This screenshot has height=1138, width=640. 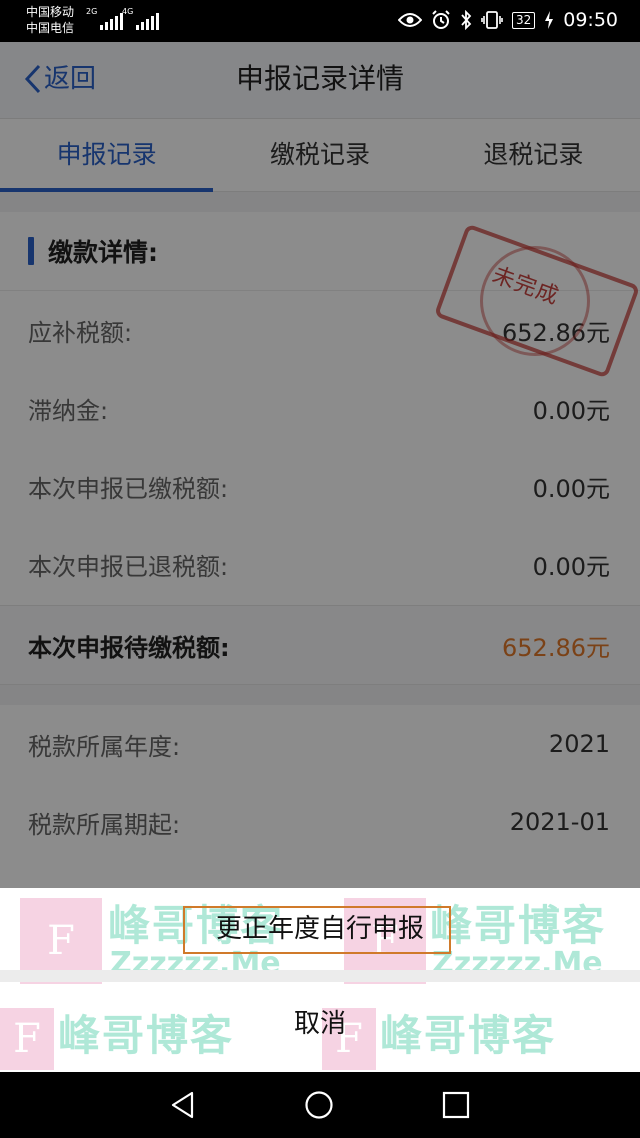 What do you see at coordinates (590, 20) in the screenshot?
I see `clock: 09:50` at bounding box center [590, 20].